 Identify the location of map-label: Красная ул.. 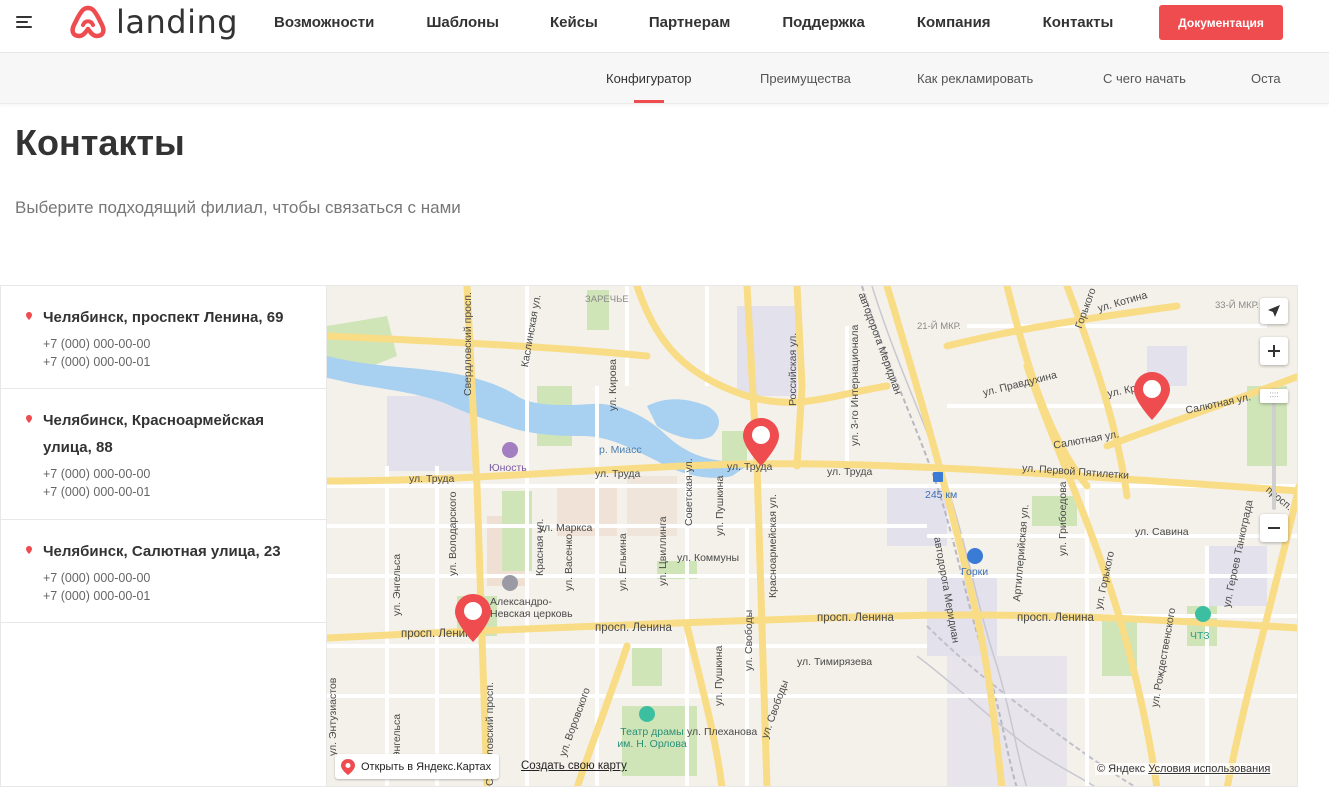
(540, 547).